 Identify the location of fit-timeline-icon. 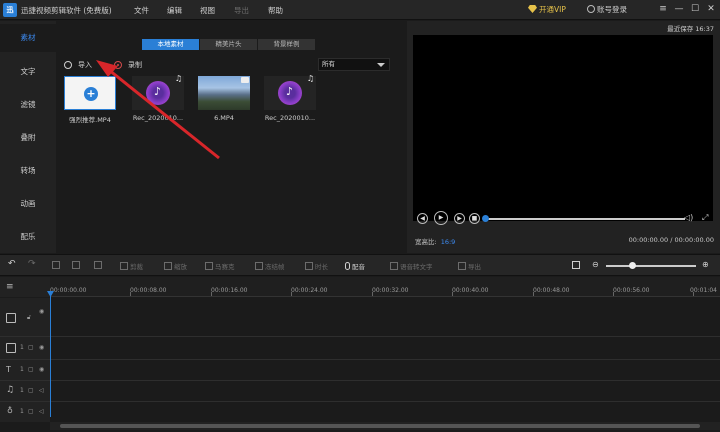
(577, 265).